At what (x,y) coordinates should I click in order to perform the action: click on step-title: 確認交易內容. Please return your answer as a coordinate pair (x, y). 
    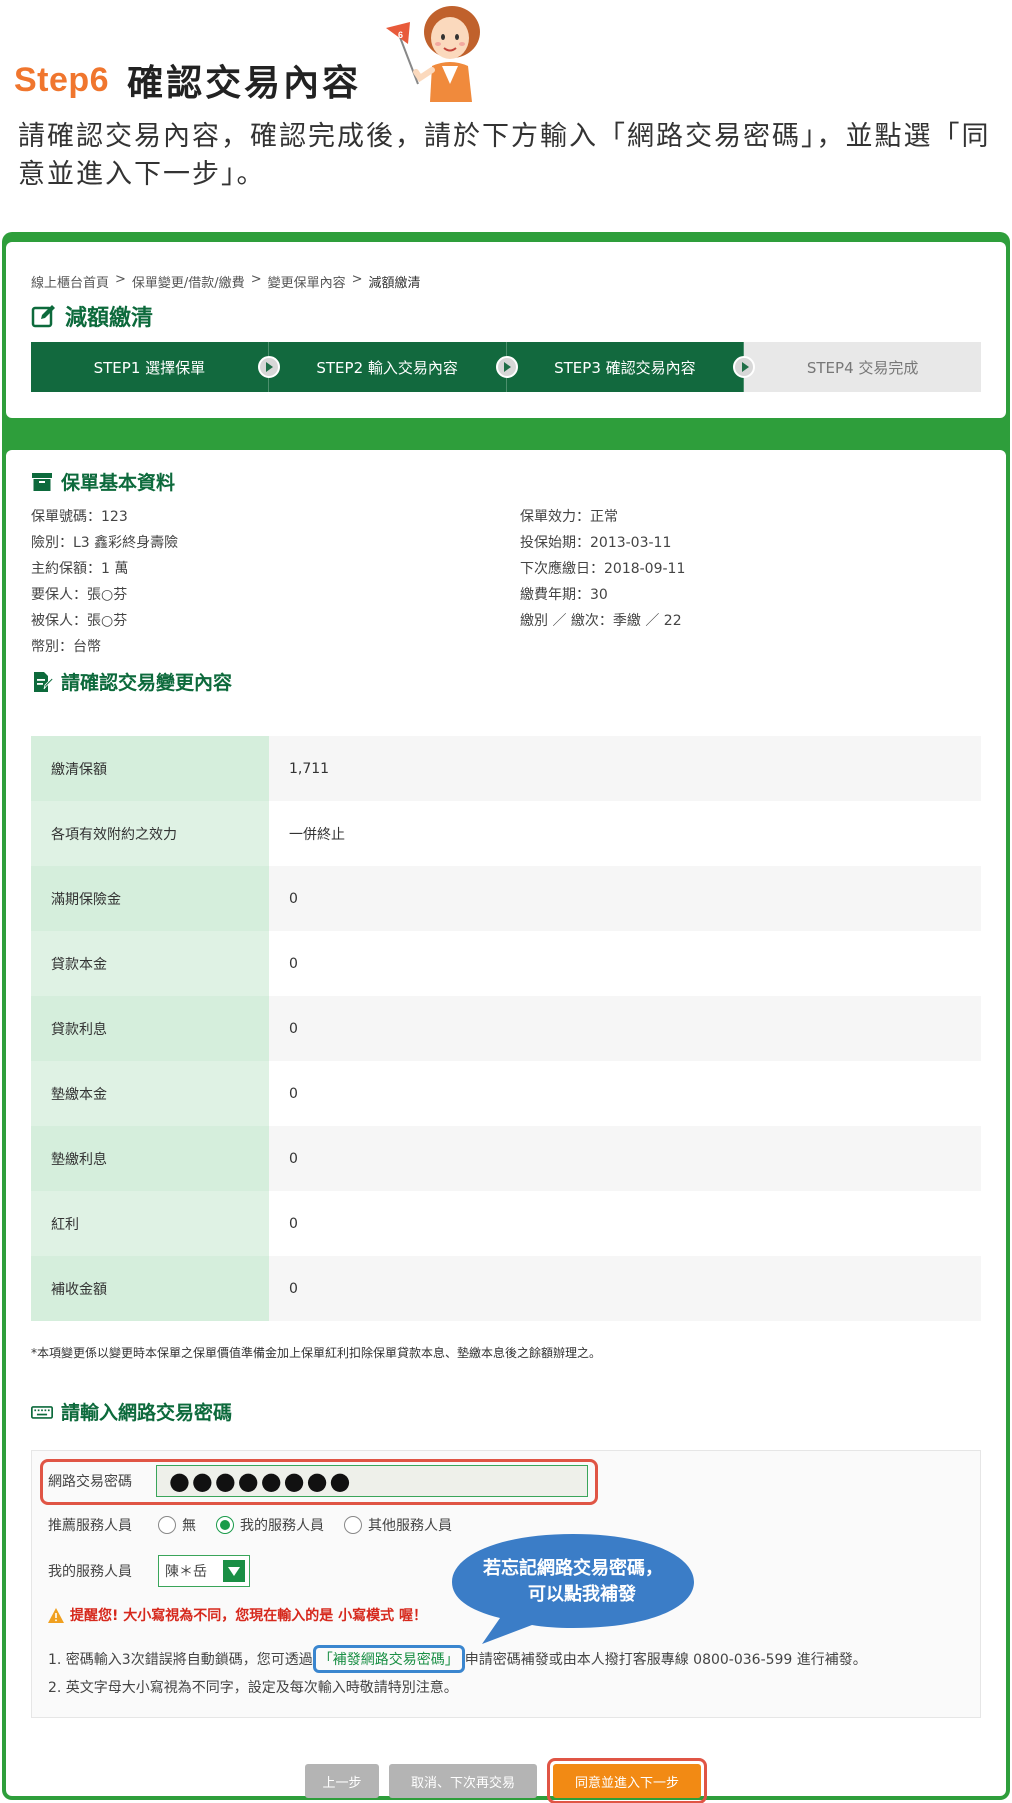
    Looking at the image, I should click on (244, 83).